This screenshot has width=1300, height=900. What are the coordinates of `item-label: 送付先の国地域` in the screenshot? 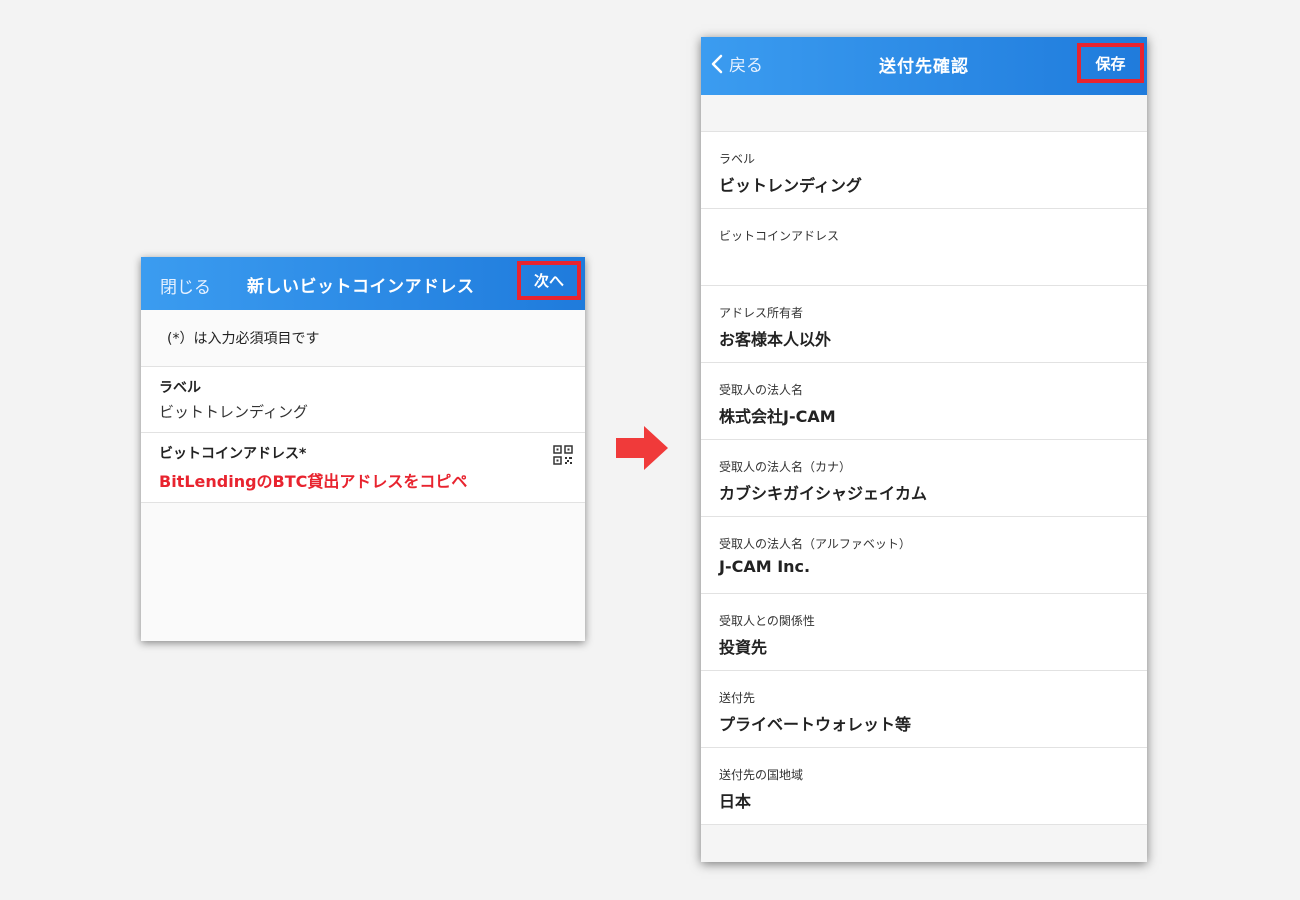 It's located at (761, 775).